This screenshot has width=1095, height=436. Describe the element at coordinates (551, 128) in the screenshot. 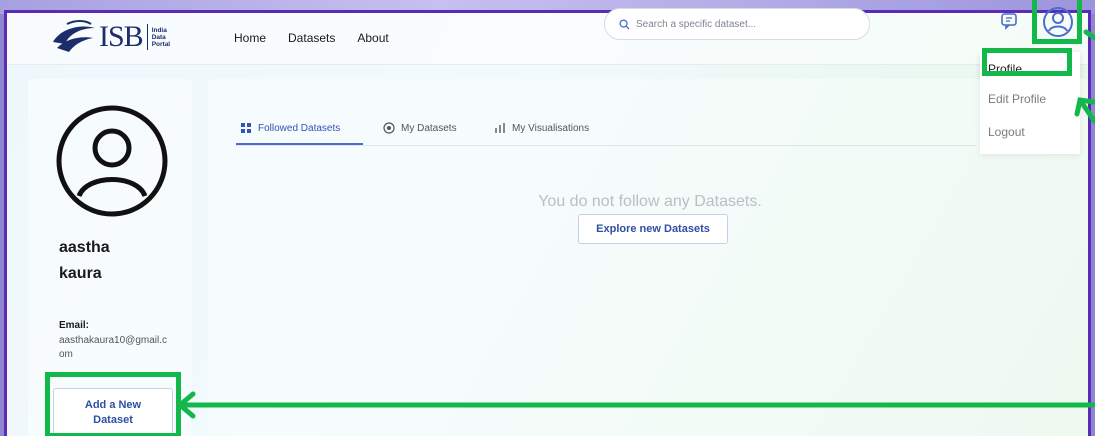

I see `tab-label: My Visualisations` at that location.